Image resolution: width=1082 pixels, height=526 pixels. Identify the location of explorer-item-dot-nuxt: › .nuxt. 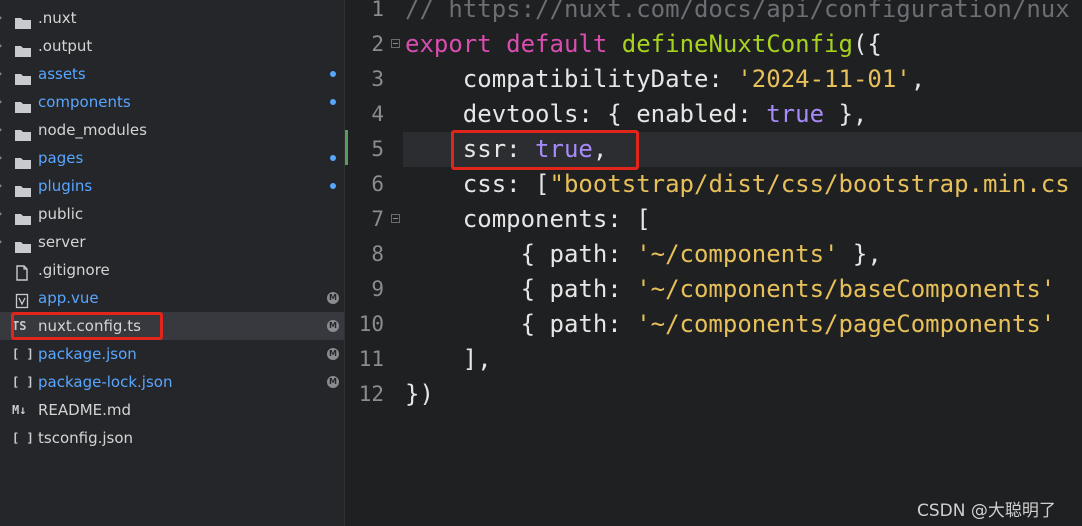
(172, 18).